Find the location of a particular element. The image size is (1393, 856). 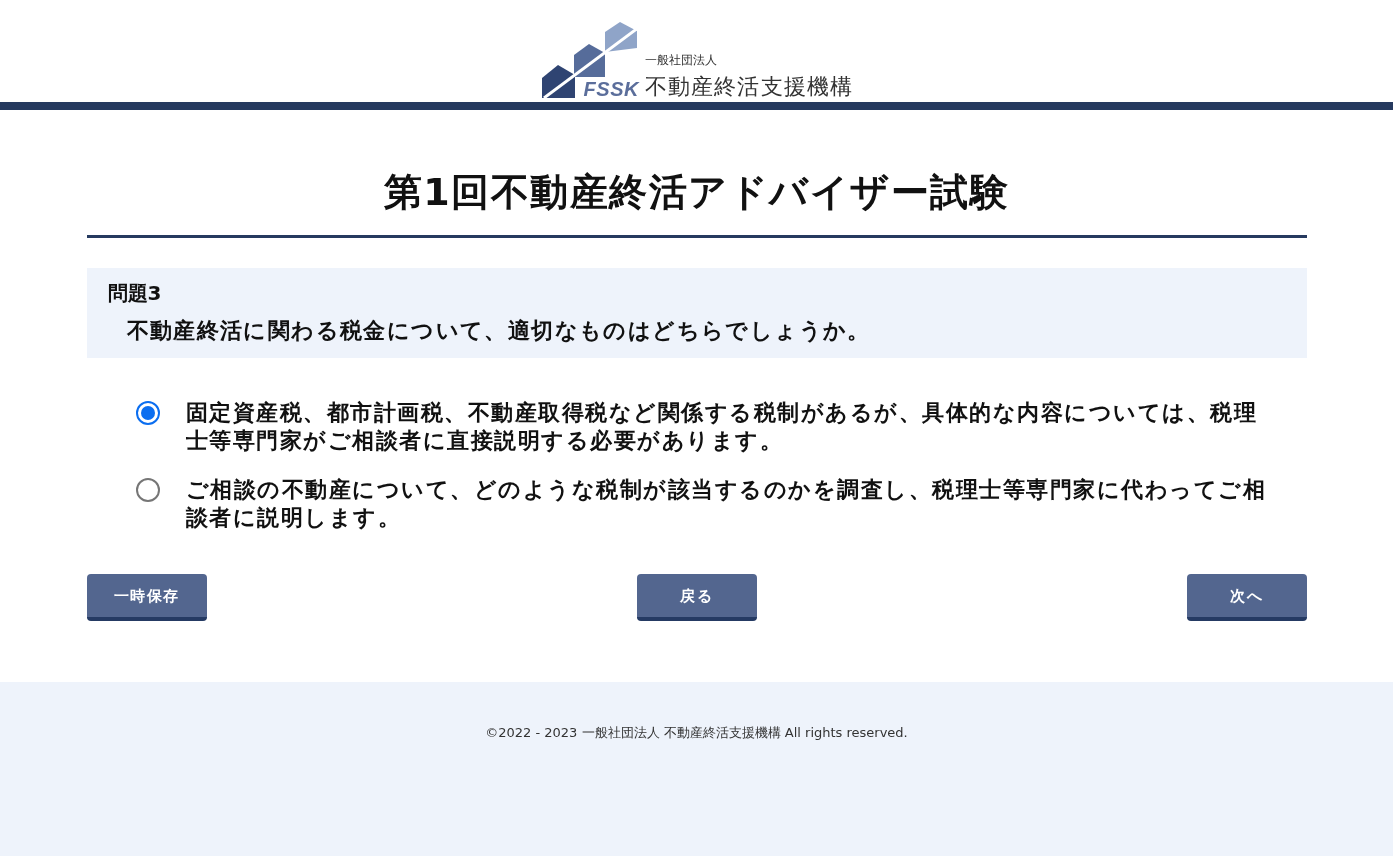

copyright-text: ©2022 - 2023 一般社団法人 不動産終活支援機構 All rights reserved. is located at coordinates (696, 733).